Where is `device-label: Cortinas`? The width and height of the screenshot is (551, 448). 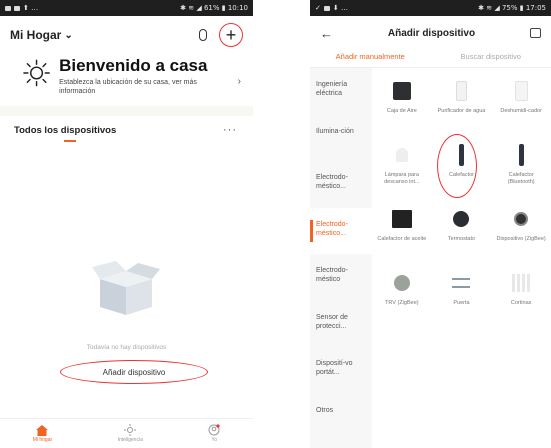 device-label: Cortinas is located at coordinates (521, 303).